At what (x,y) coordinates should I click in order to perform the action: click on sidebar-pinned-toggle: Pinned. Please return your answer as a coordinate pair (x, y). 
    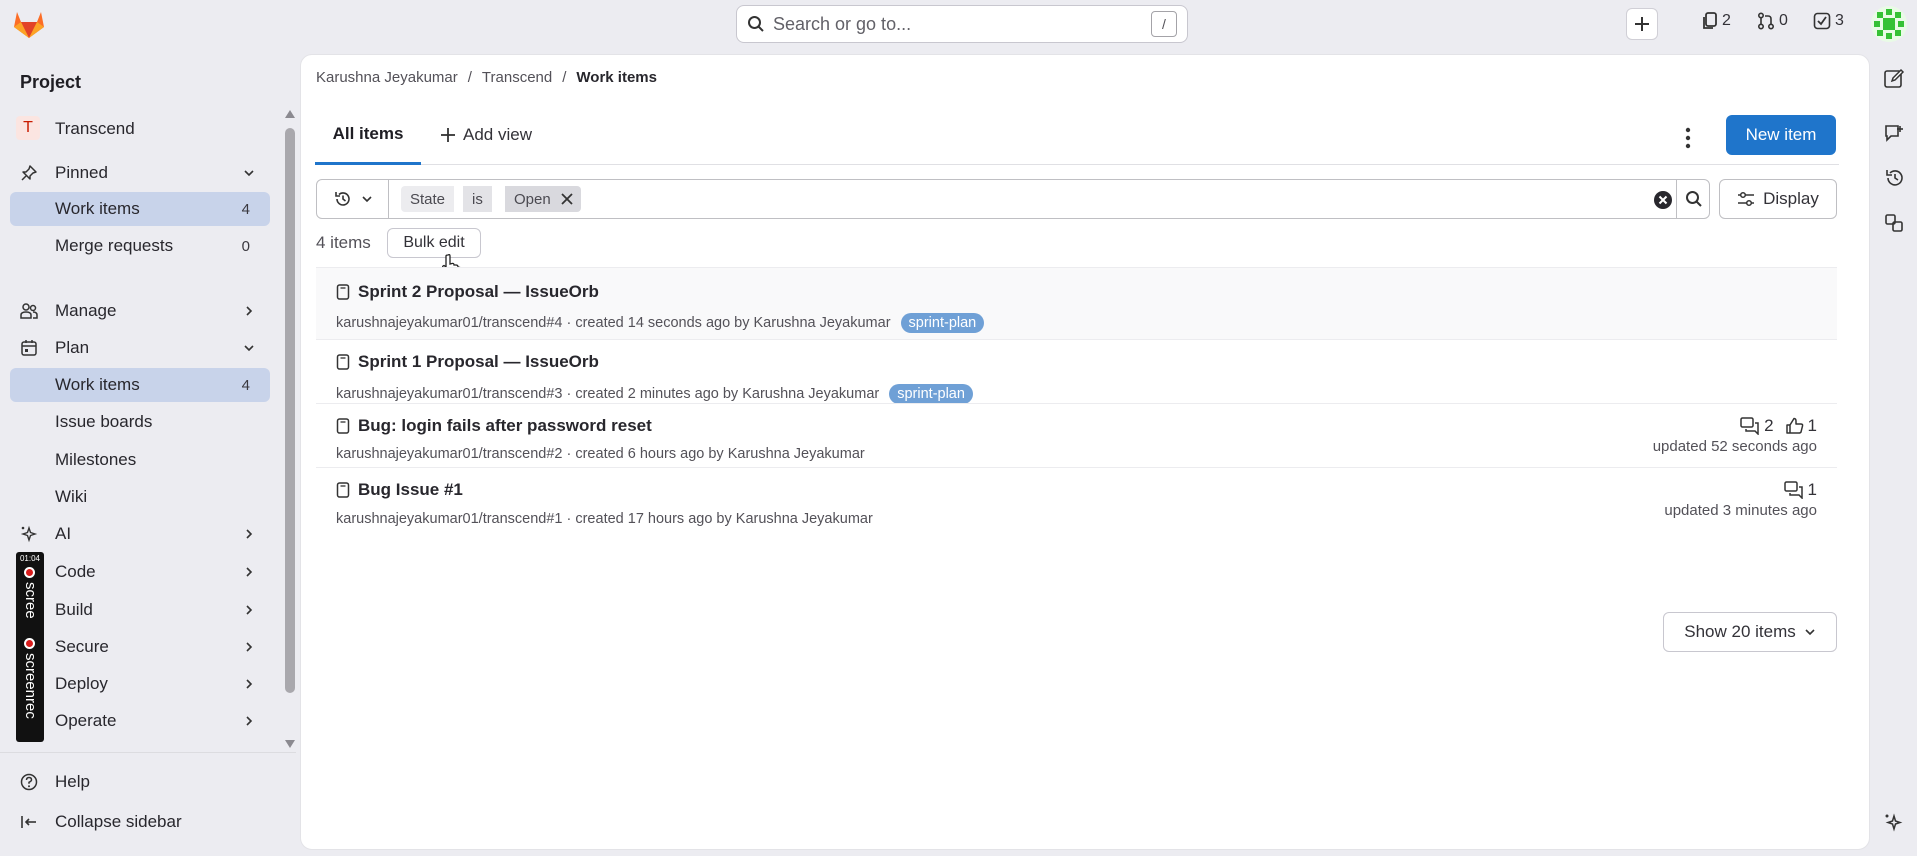
    Looking at the image, I should click on (140, 173).